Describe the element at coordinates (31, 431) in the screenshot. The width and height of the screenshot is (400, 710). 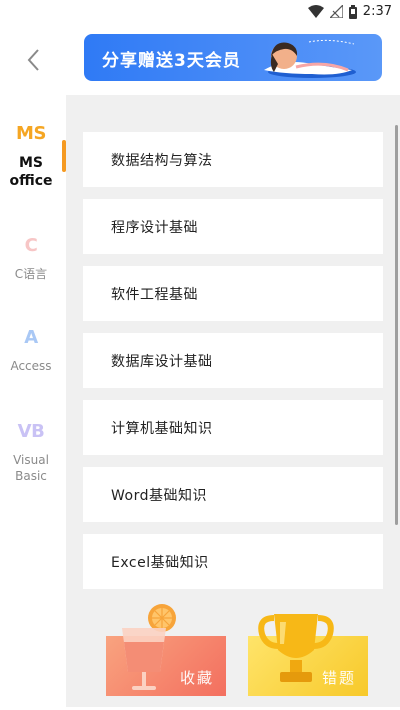
I see `vb-icon: VB` at that location.